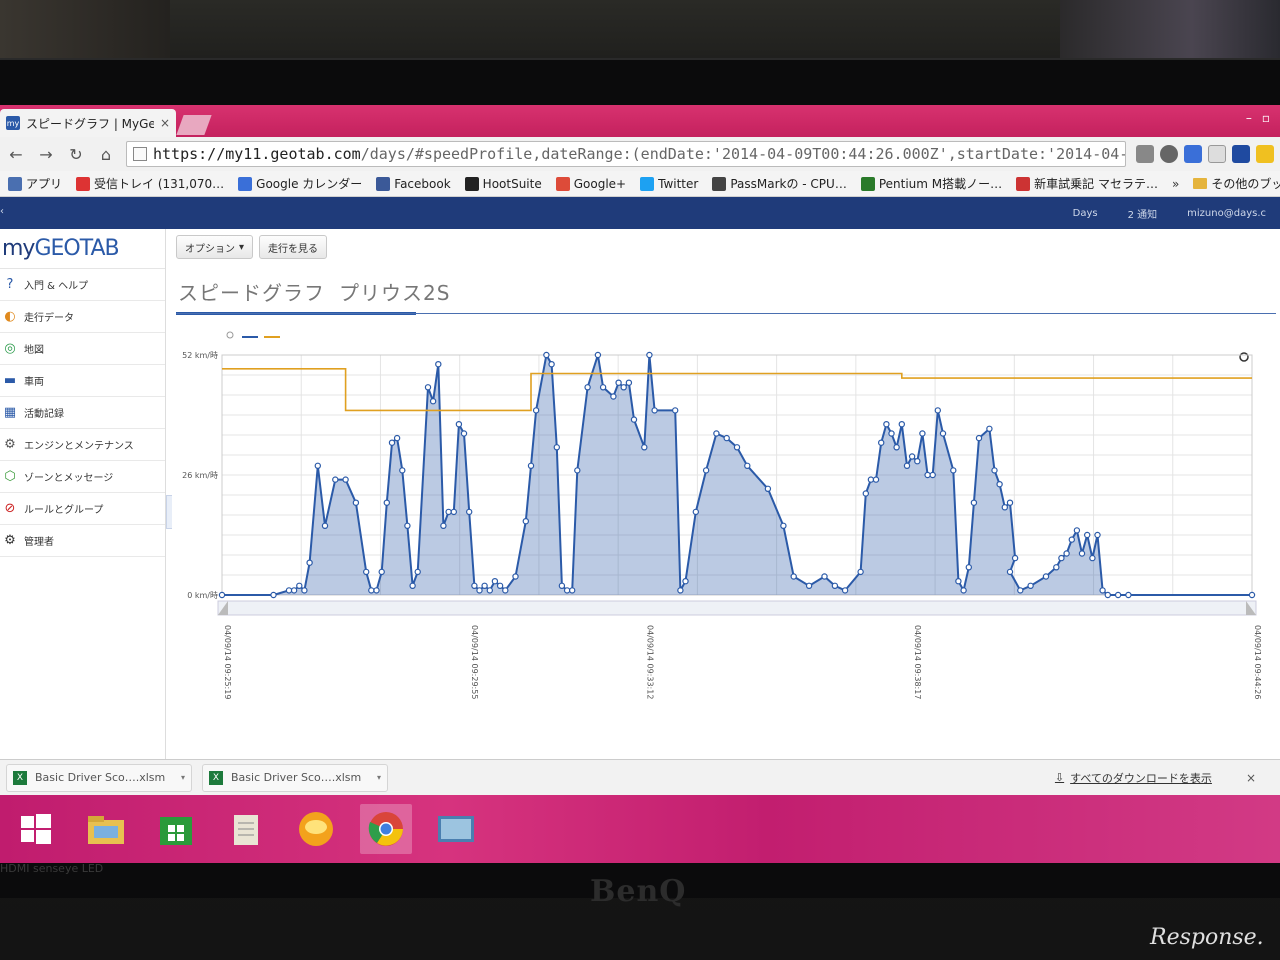  What do you see at coordinates (295, 777) in the screenshot?
I see `download-item-2: X Basic Driver Sco….xlsm ▾` at bounding box center [295, 777].